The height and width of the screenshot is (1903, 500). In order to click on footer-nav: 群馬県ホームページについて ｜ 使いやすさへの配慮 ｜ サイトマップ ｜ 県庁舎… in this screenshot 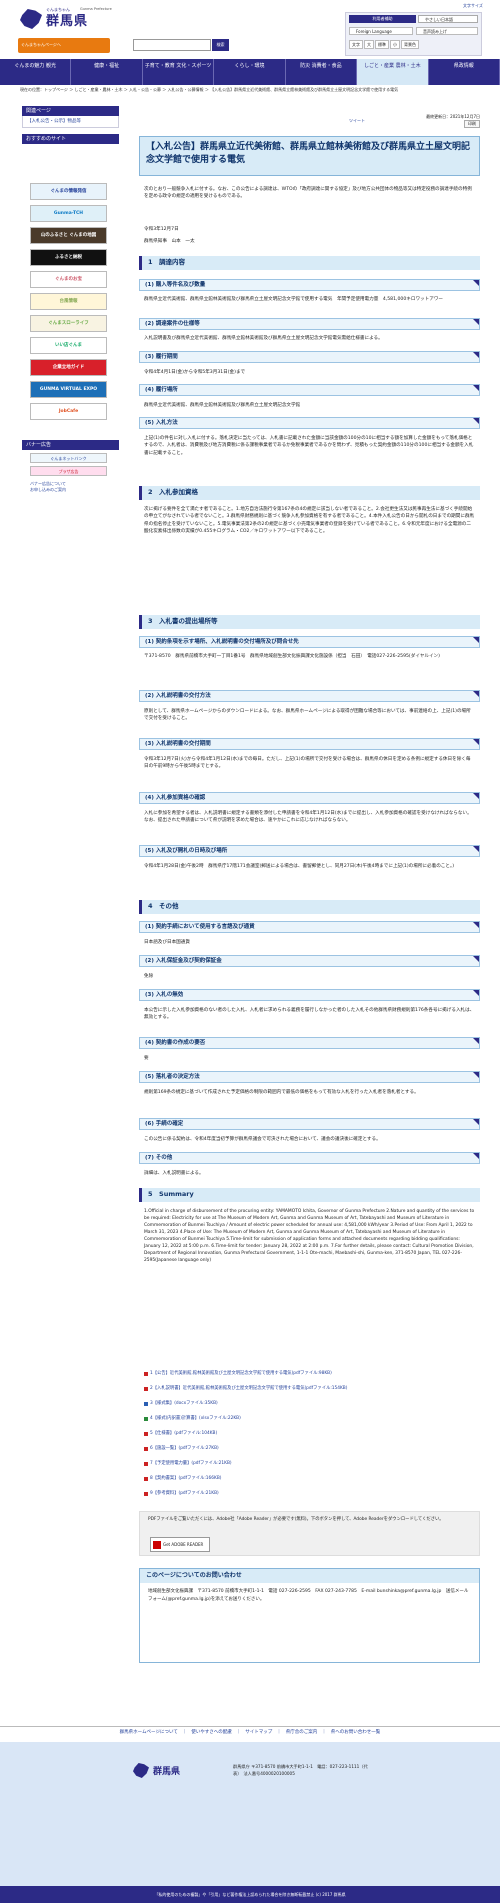, I will do `click(250, 1733)`.